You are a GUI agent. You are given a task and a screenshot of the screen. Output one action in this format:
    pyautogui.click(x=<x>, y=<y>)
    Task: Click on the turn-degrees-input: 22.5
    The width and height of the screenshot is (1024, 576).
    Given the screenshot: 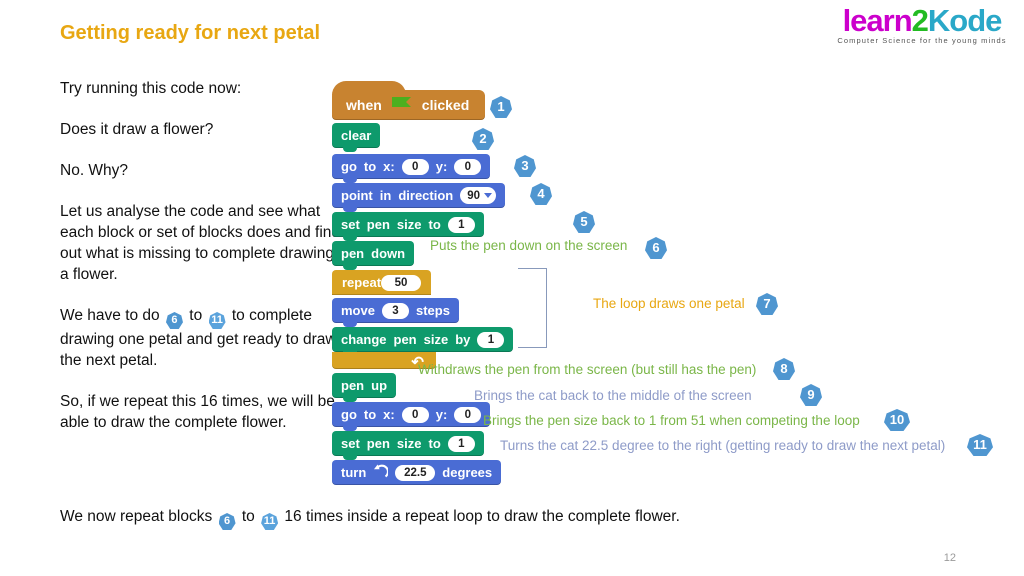 What is the action you would take?
    pyautogui.click(x=415, y=472)
    